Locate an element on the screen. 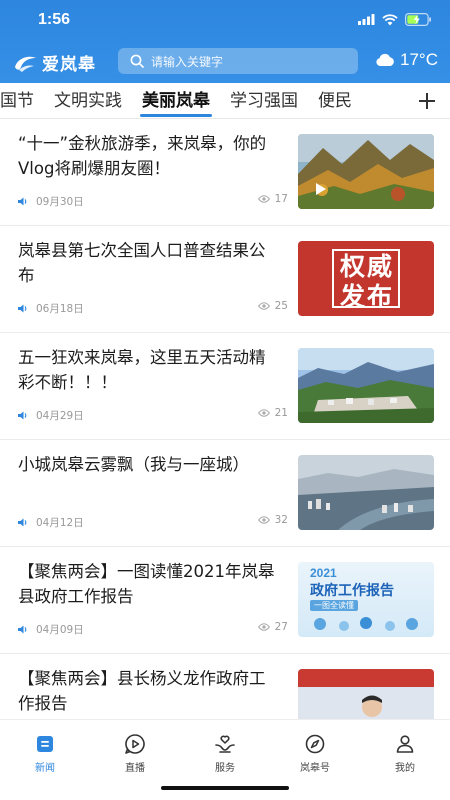  tab-xuexi-qiangguo: 学习强国 is located at coordinates (264, 100).